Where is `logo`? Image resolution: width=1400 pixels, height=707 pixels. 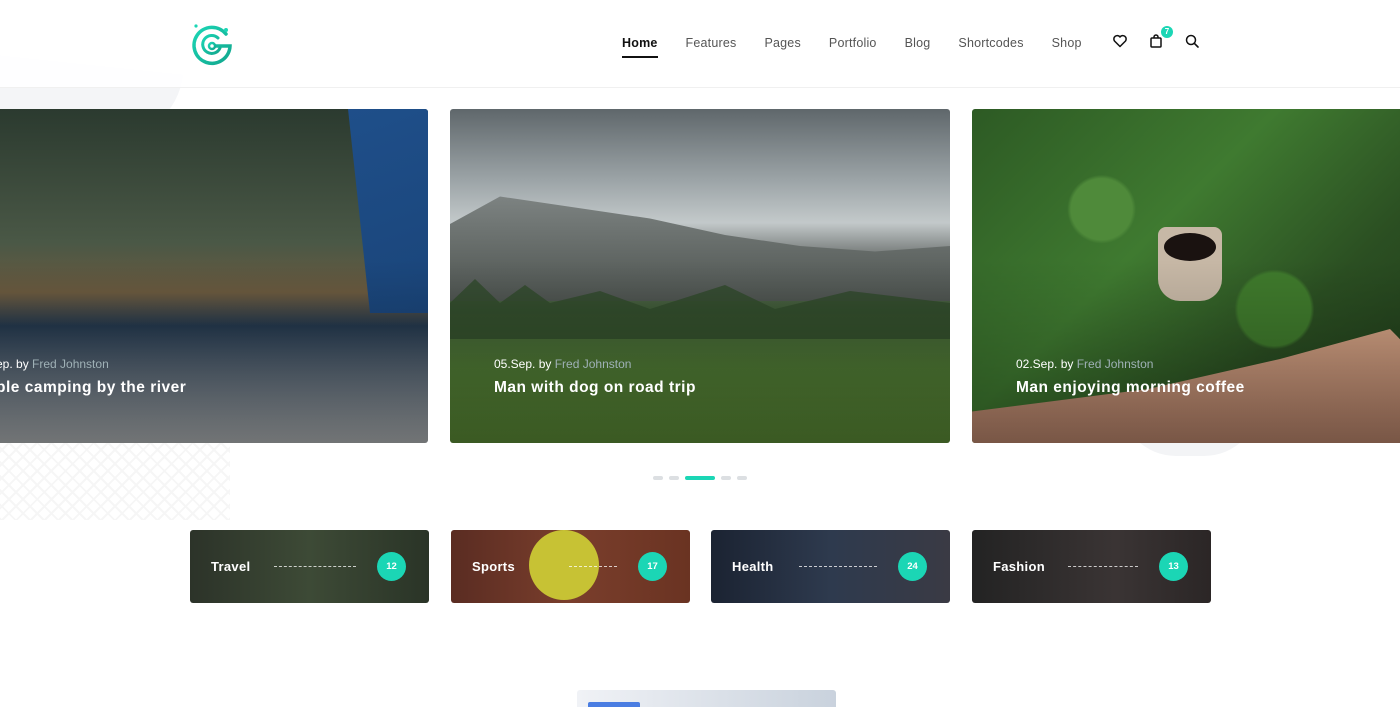
logo is located at coordinates (212, 44).